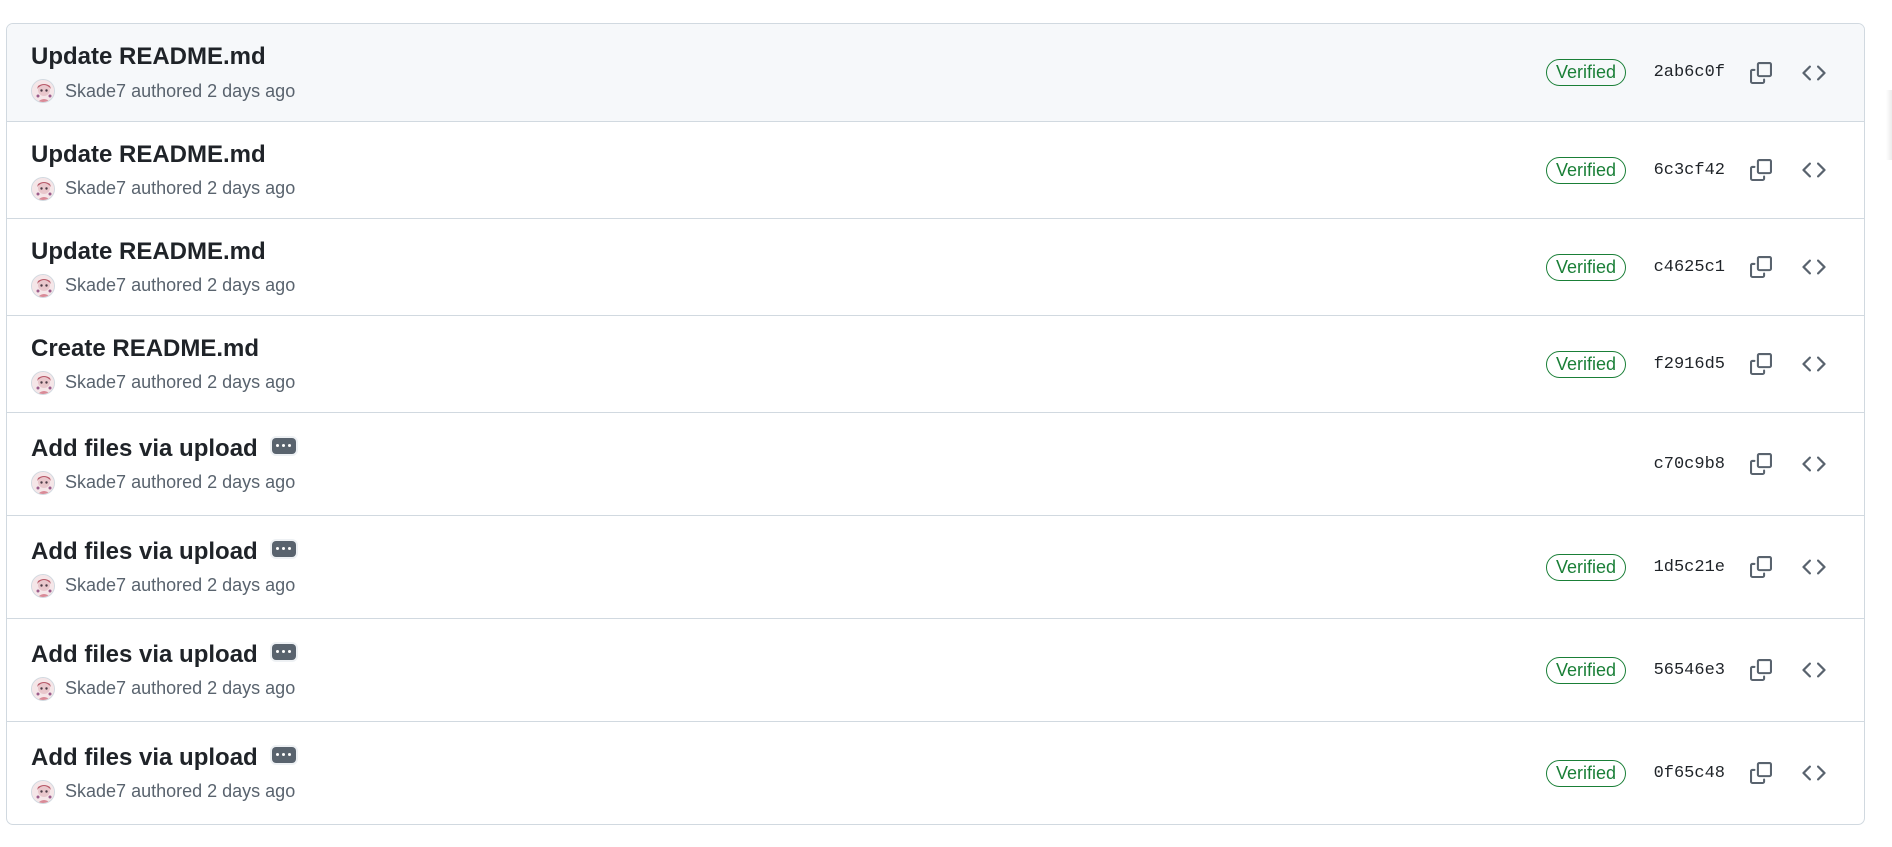 The width and height of the screenshot is (1892, 847). I want to click on scroll-edge-shadow, so click(1889, 125).